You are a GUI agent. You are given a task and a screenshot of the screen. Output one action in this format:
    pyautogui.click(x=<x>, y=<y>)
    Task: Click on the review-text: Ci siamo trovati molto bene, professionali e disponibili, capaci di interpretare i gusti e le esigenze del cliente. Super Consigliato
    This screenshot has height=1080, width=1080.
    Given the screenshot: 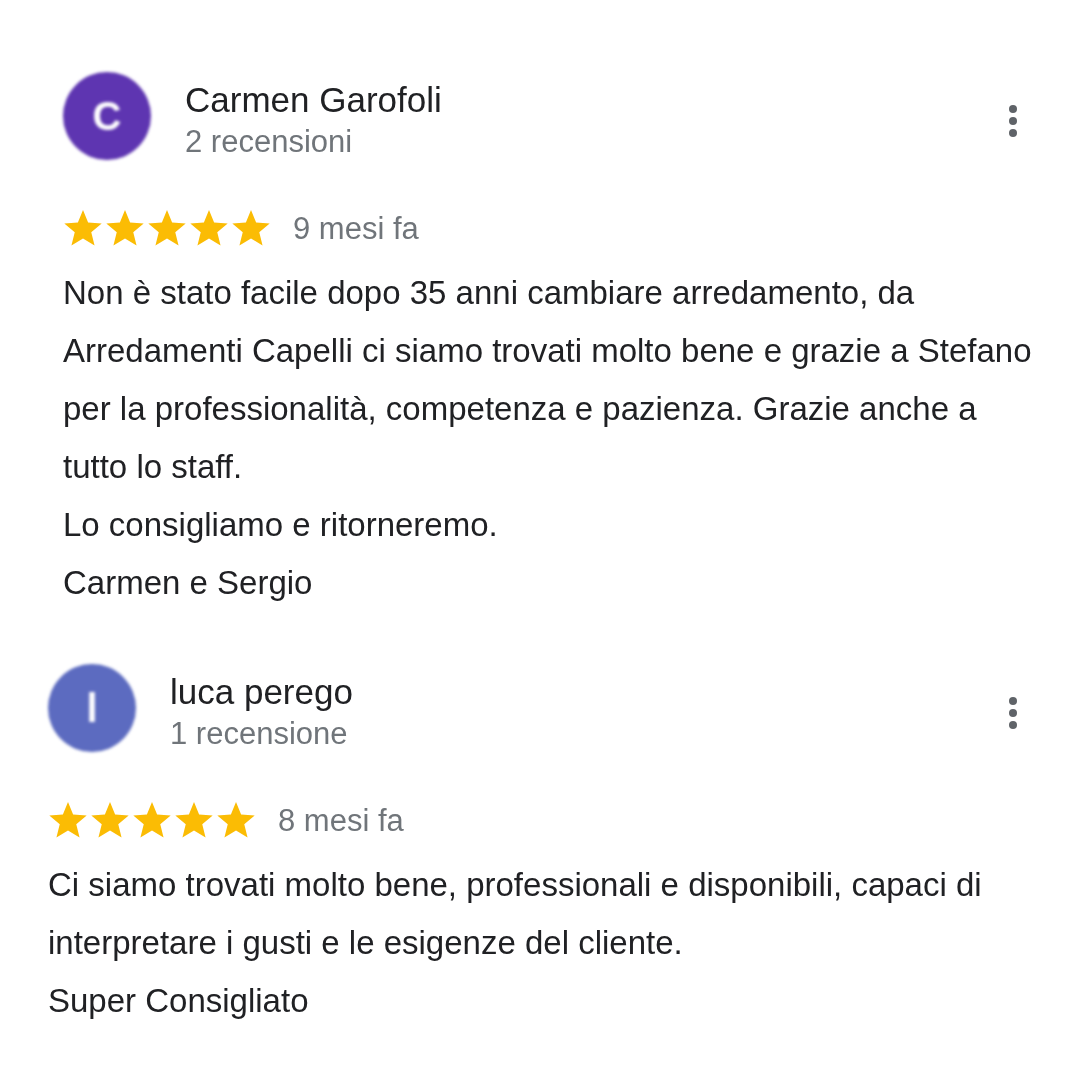 What is the action you would take?
    pyautogui.click(x=515, y=943)
    